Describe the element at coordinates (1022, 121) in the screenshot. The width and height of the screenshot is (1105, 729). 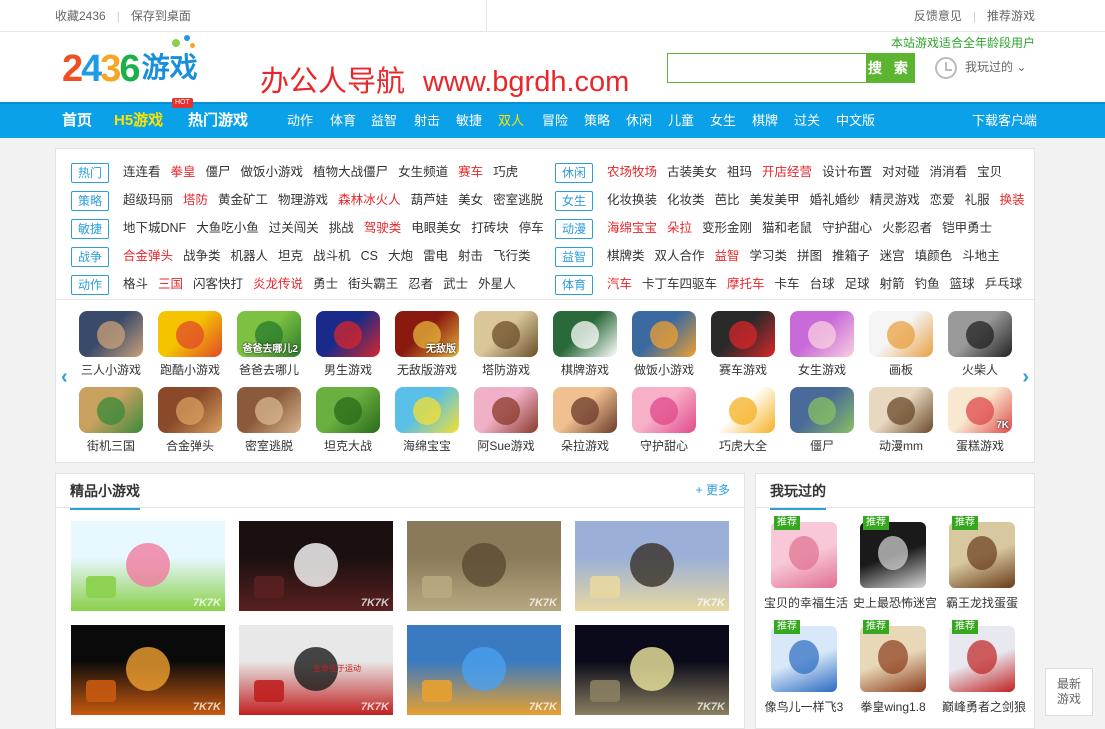
I see `chevron-down-icon: ⌄` at that location.